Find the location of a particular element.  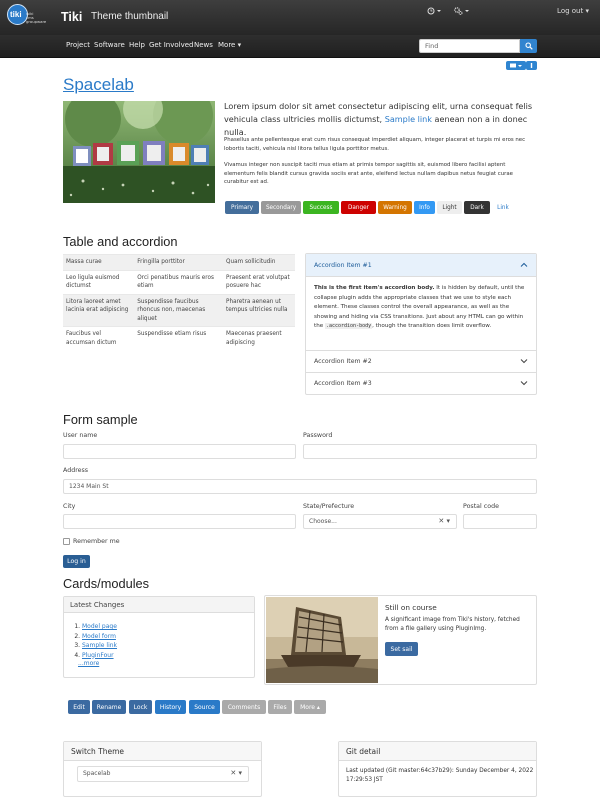

chevron-up-icon is located at coordinates (524, 265).